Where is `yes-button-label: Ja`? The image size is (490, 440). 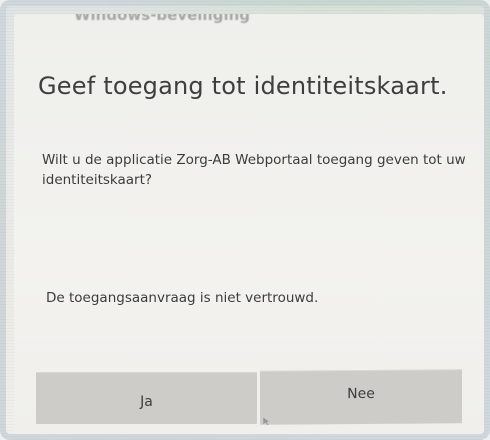 yes-button-label: Ja is located at coordinates (146, 402).